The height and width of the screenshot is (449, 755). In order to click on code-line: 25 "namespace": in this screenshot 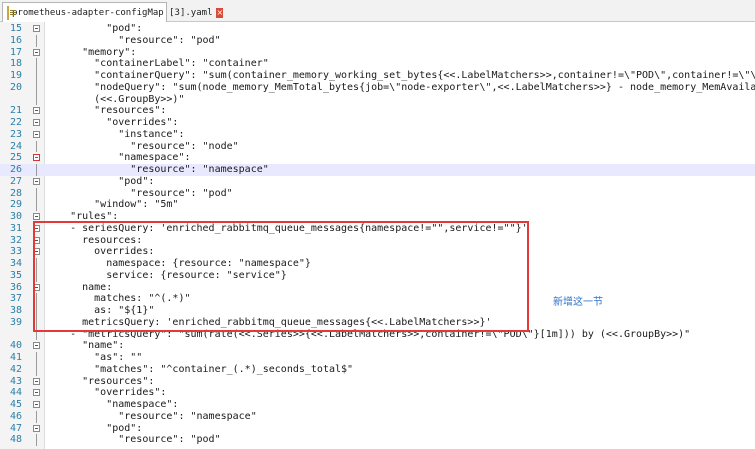, I will do `click(377, 158)`.